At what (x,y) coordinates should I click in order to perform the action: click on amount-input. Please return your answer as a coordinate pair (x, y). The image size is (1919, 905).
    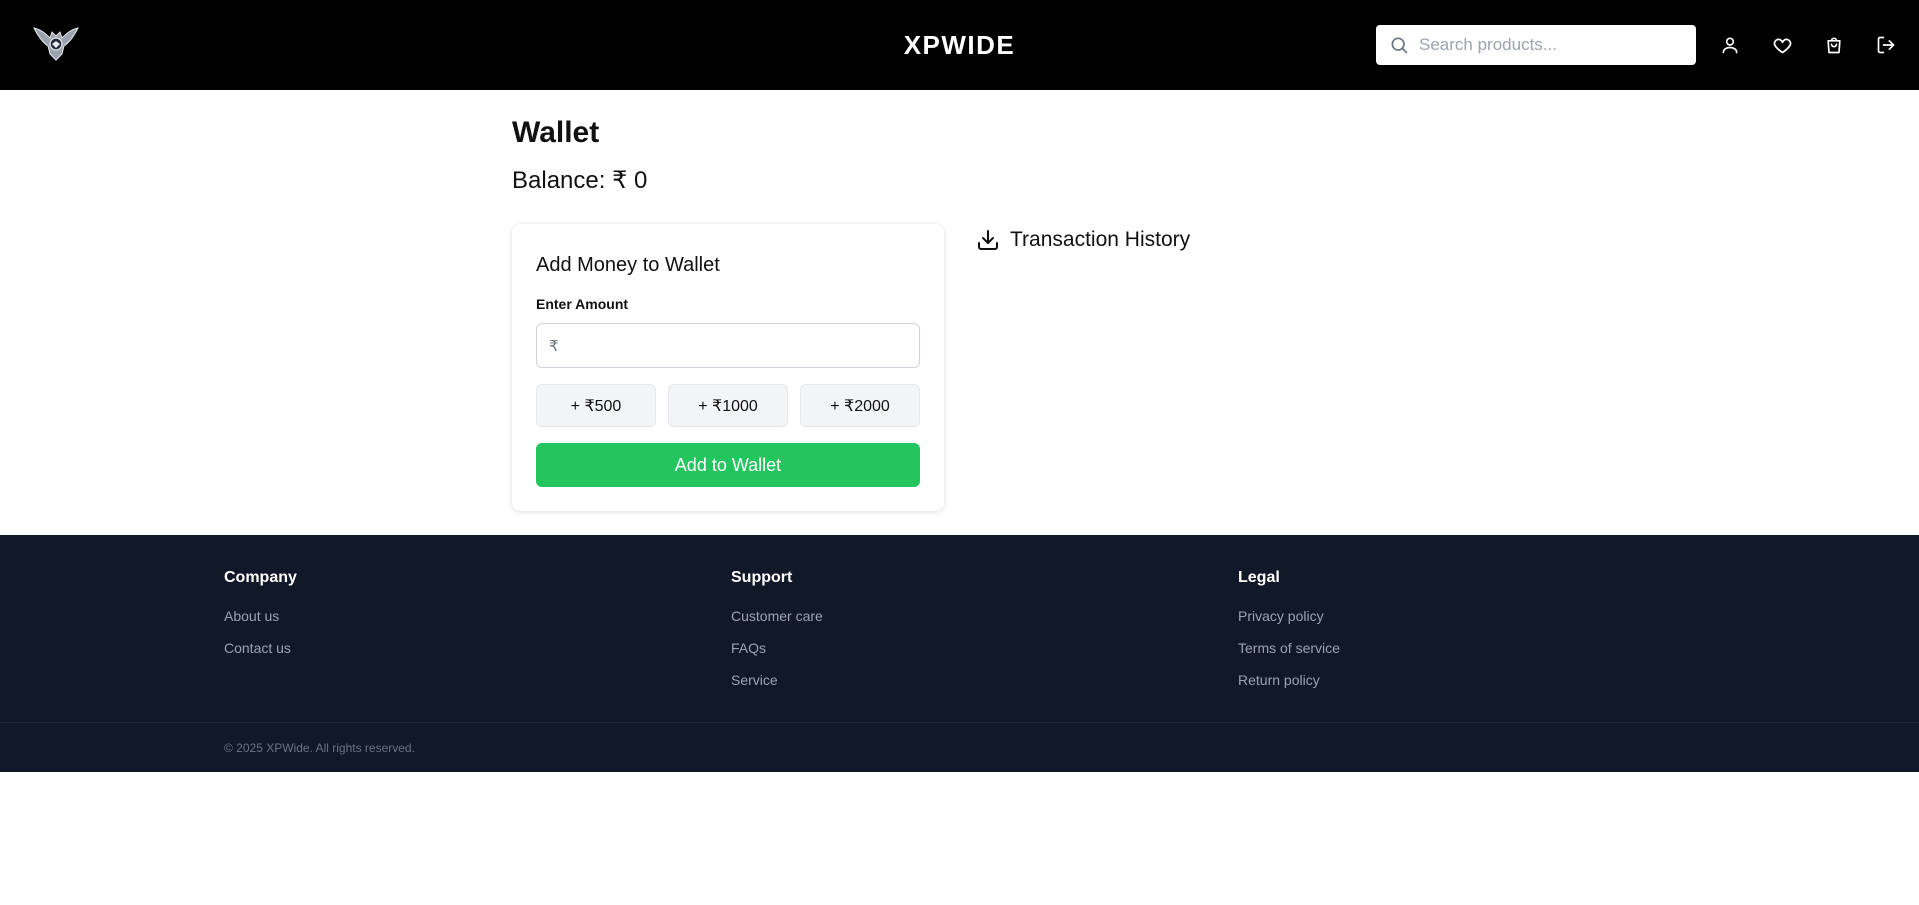
    Looking at the image, I should click on (741, 345).